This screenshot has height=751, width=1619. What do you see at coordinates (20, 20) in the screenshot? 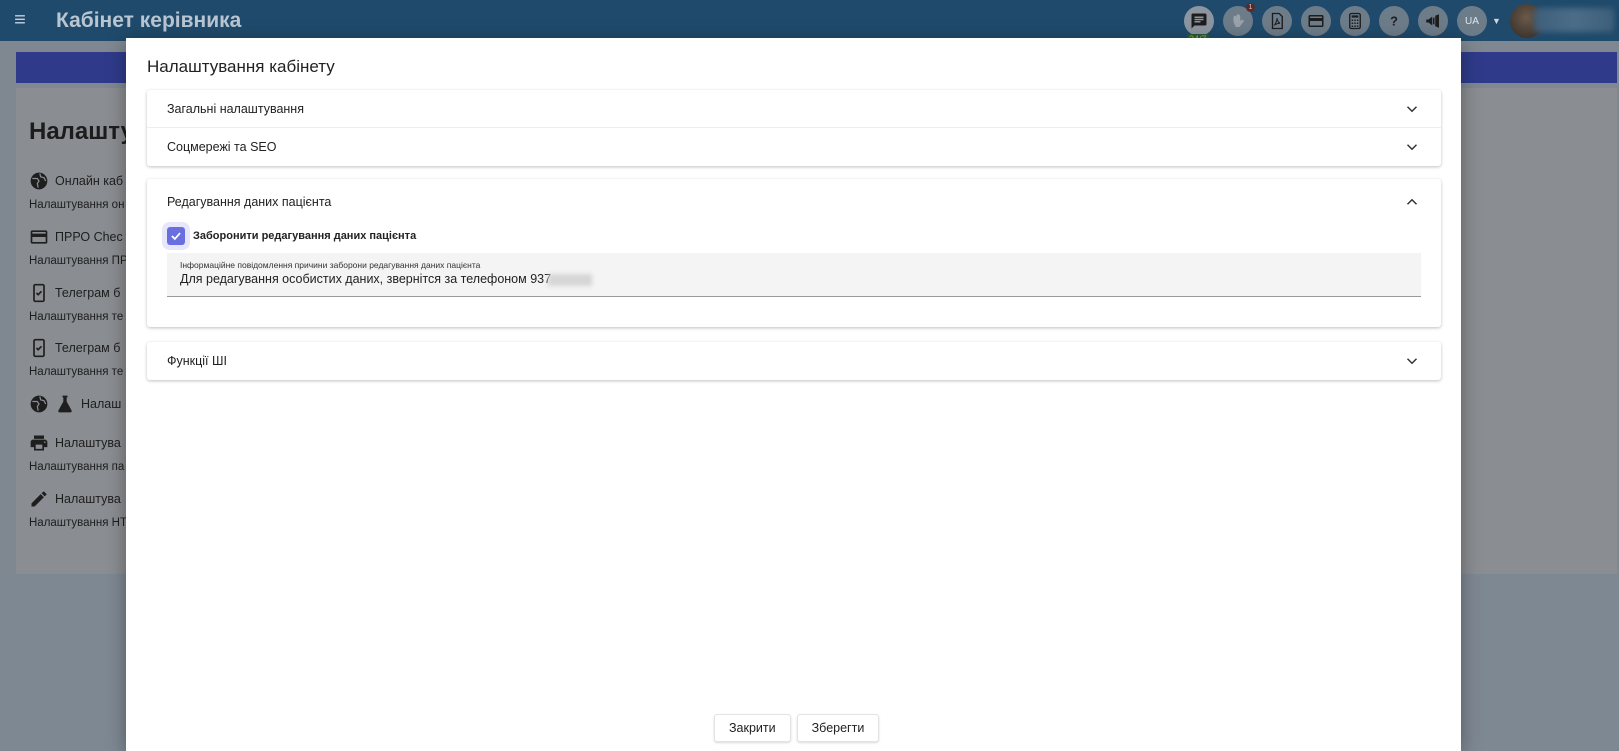
I see `hamburger-menu-icon: ≡` at bounding box center [20, 20].